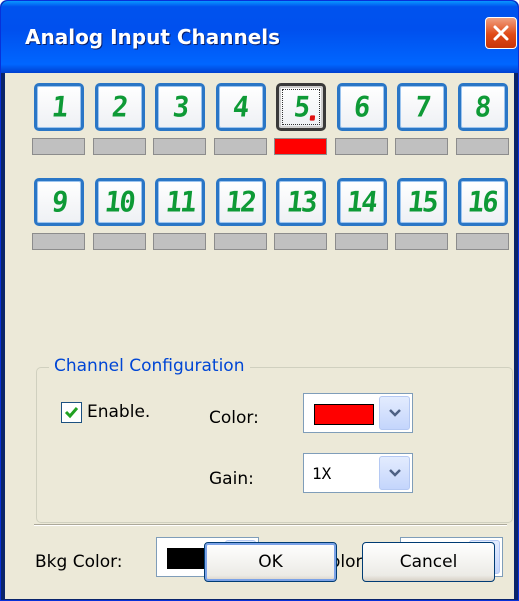  I want to click on channel-13-label: 13, so click(301, 202).